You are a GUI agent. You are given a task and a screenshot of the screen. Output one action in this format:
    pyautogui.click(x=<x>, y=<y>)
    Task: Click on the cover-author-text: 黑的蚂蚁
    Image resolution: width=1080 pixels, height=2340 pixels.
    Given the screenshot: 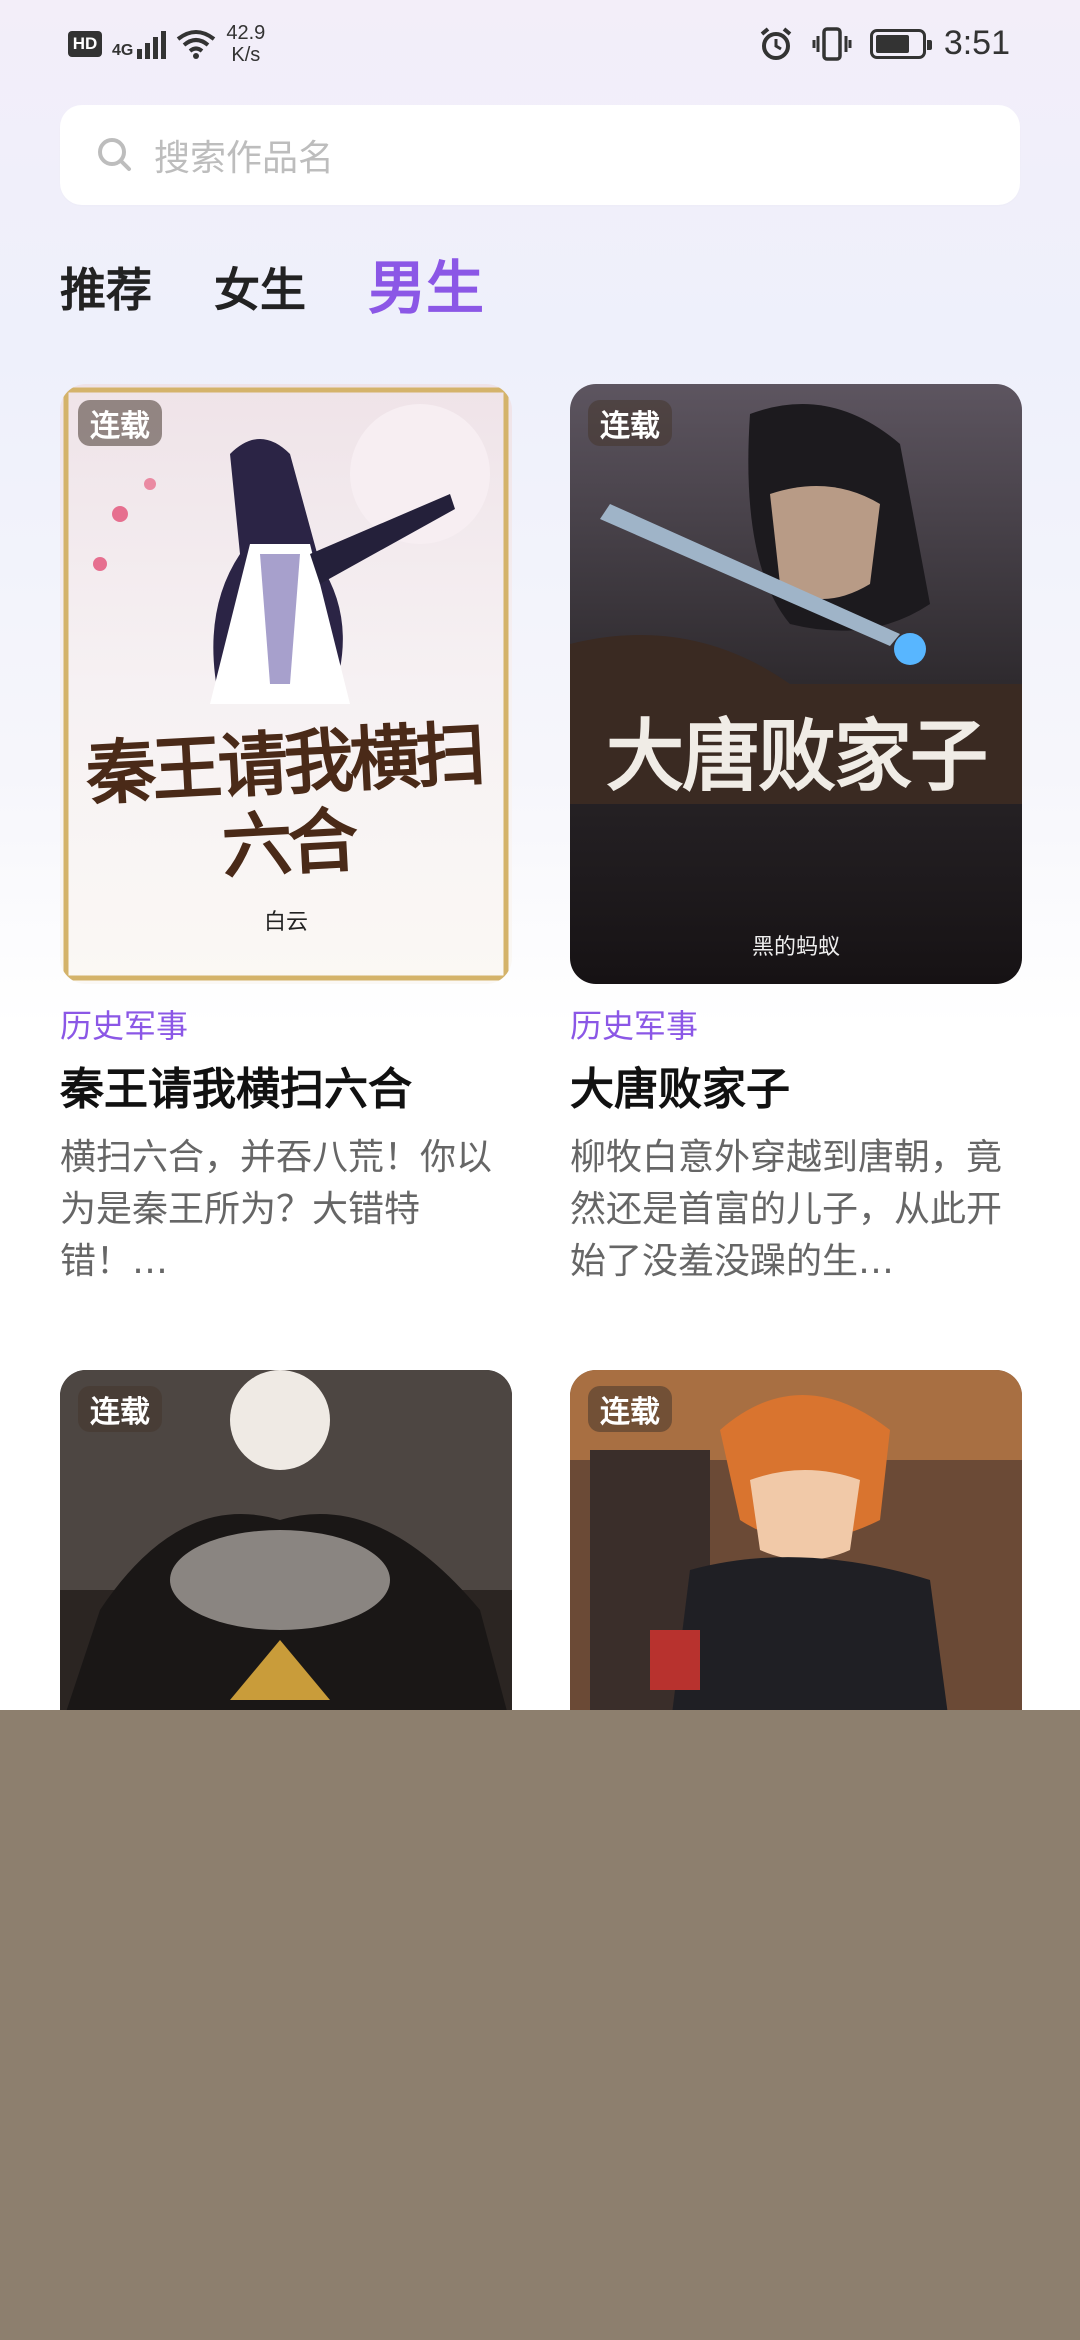 What is the action you would take?
    pyautogui.click(x=795, y=947)
    